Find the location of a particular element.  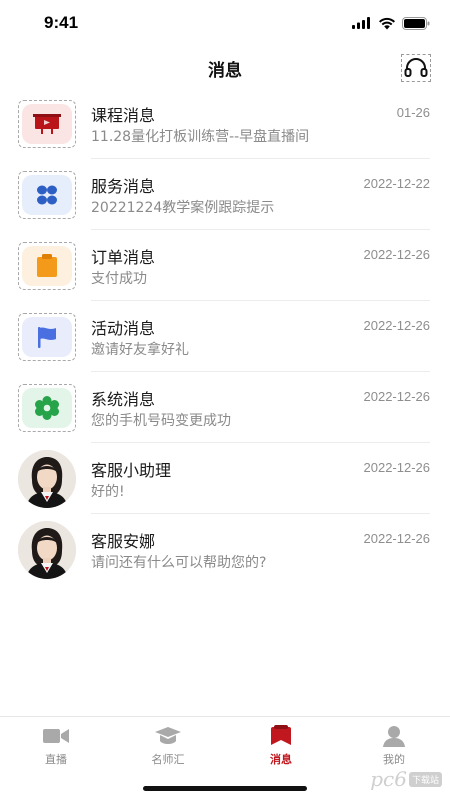

activity-tile is located at coordinates (47, 337).